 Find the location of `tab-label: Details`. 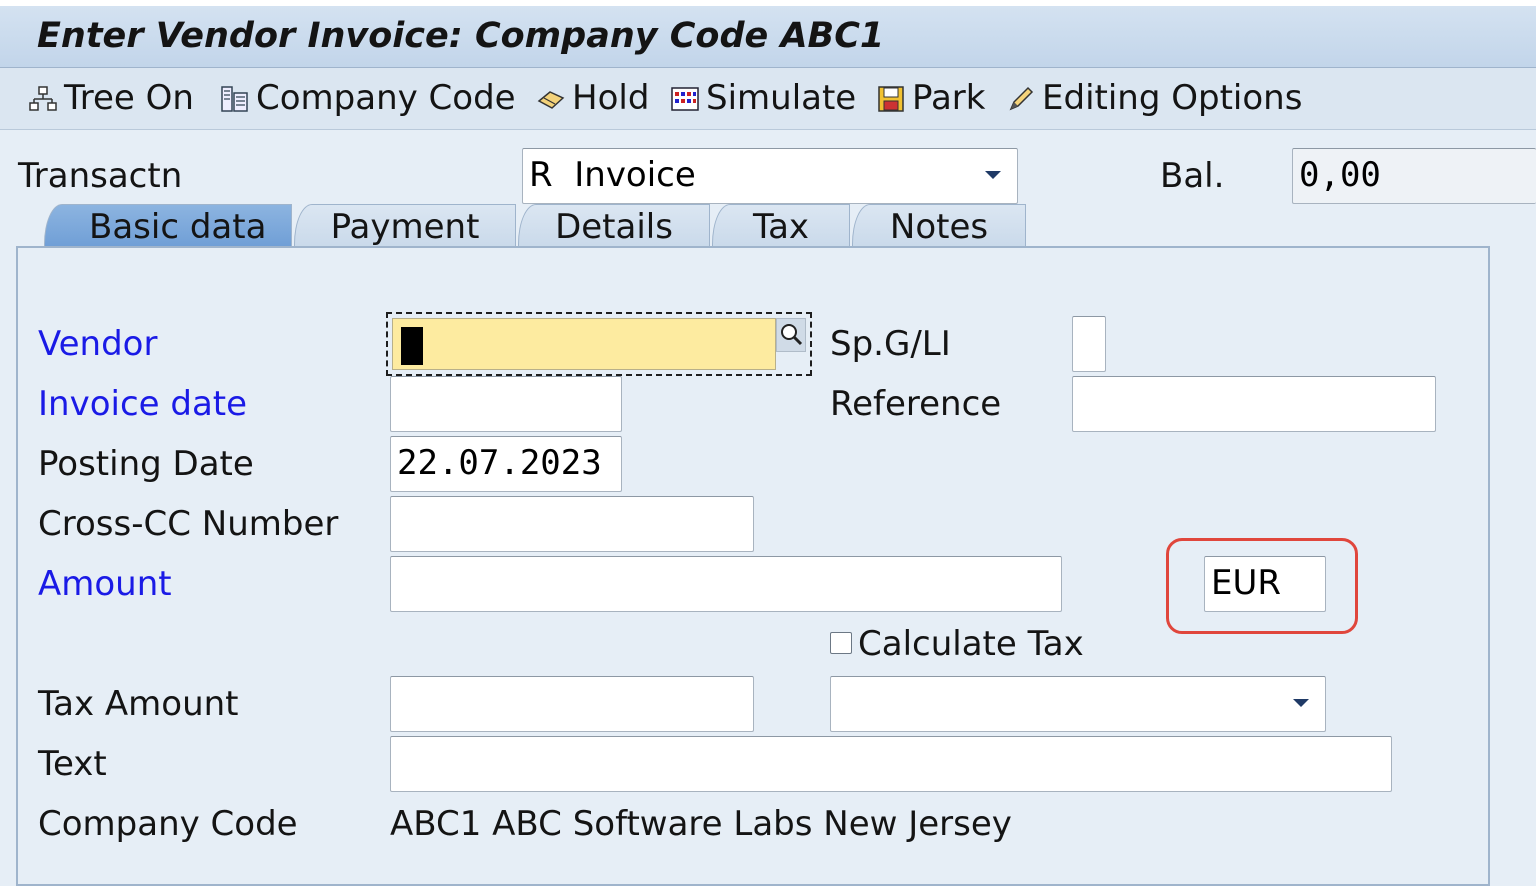

tab-label: Details is located at coordinates (614, 226).